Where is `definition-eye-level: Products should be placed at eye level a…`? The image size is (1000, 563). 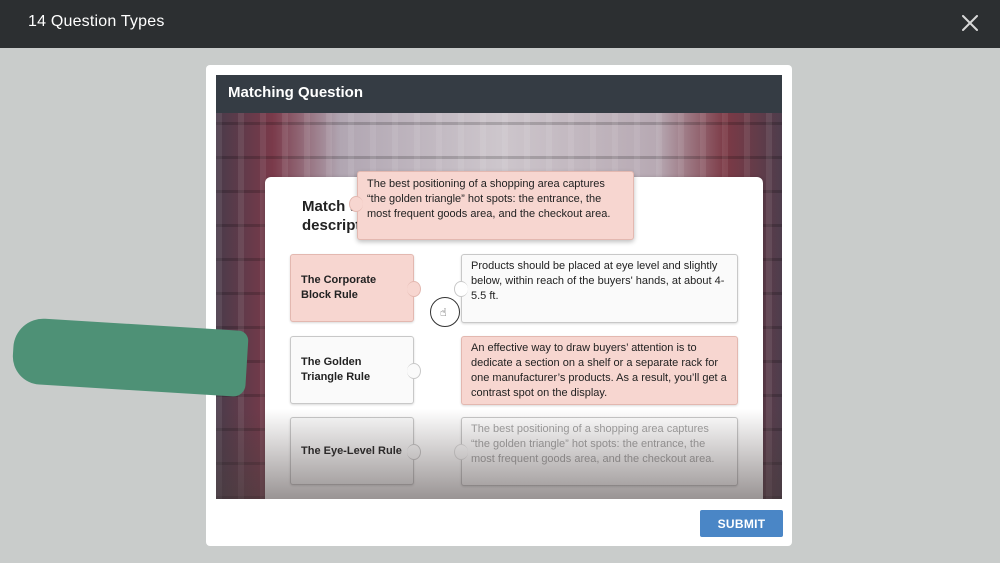
definition-eye-level: Products should be placed at eye level a… is located at coordinates (596, 288).